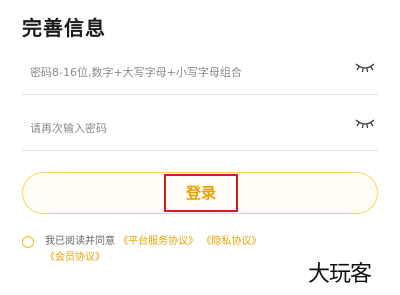 The height and width of the screenshot is (295, 400). What do you see at coordinates (80, 241) in the screenshot?
I see `agreement-prefix: 我已阅读并同意` at bounding box center [80, 241].